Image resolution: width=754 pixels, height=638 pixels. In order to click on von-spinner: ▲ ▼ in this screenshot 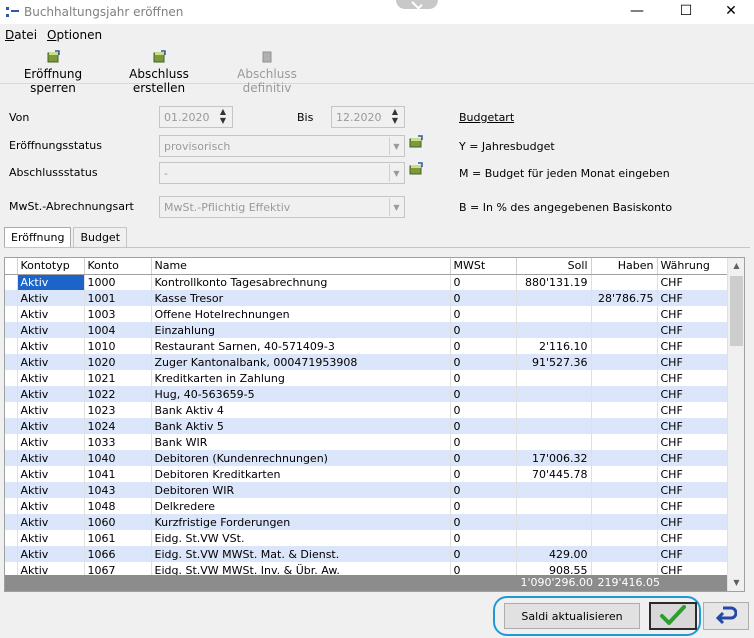, I will do `click(223, 118)`.